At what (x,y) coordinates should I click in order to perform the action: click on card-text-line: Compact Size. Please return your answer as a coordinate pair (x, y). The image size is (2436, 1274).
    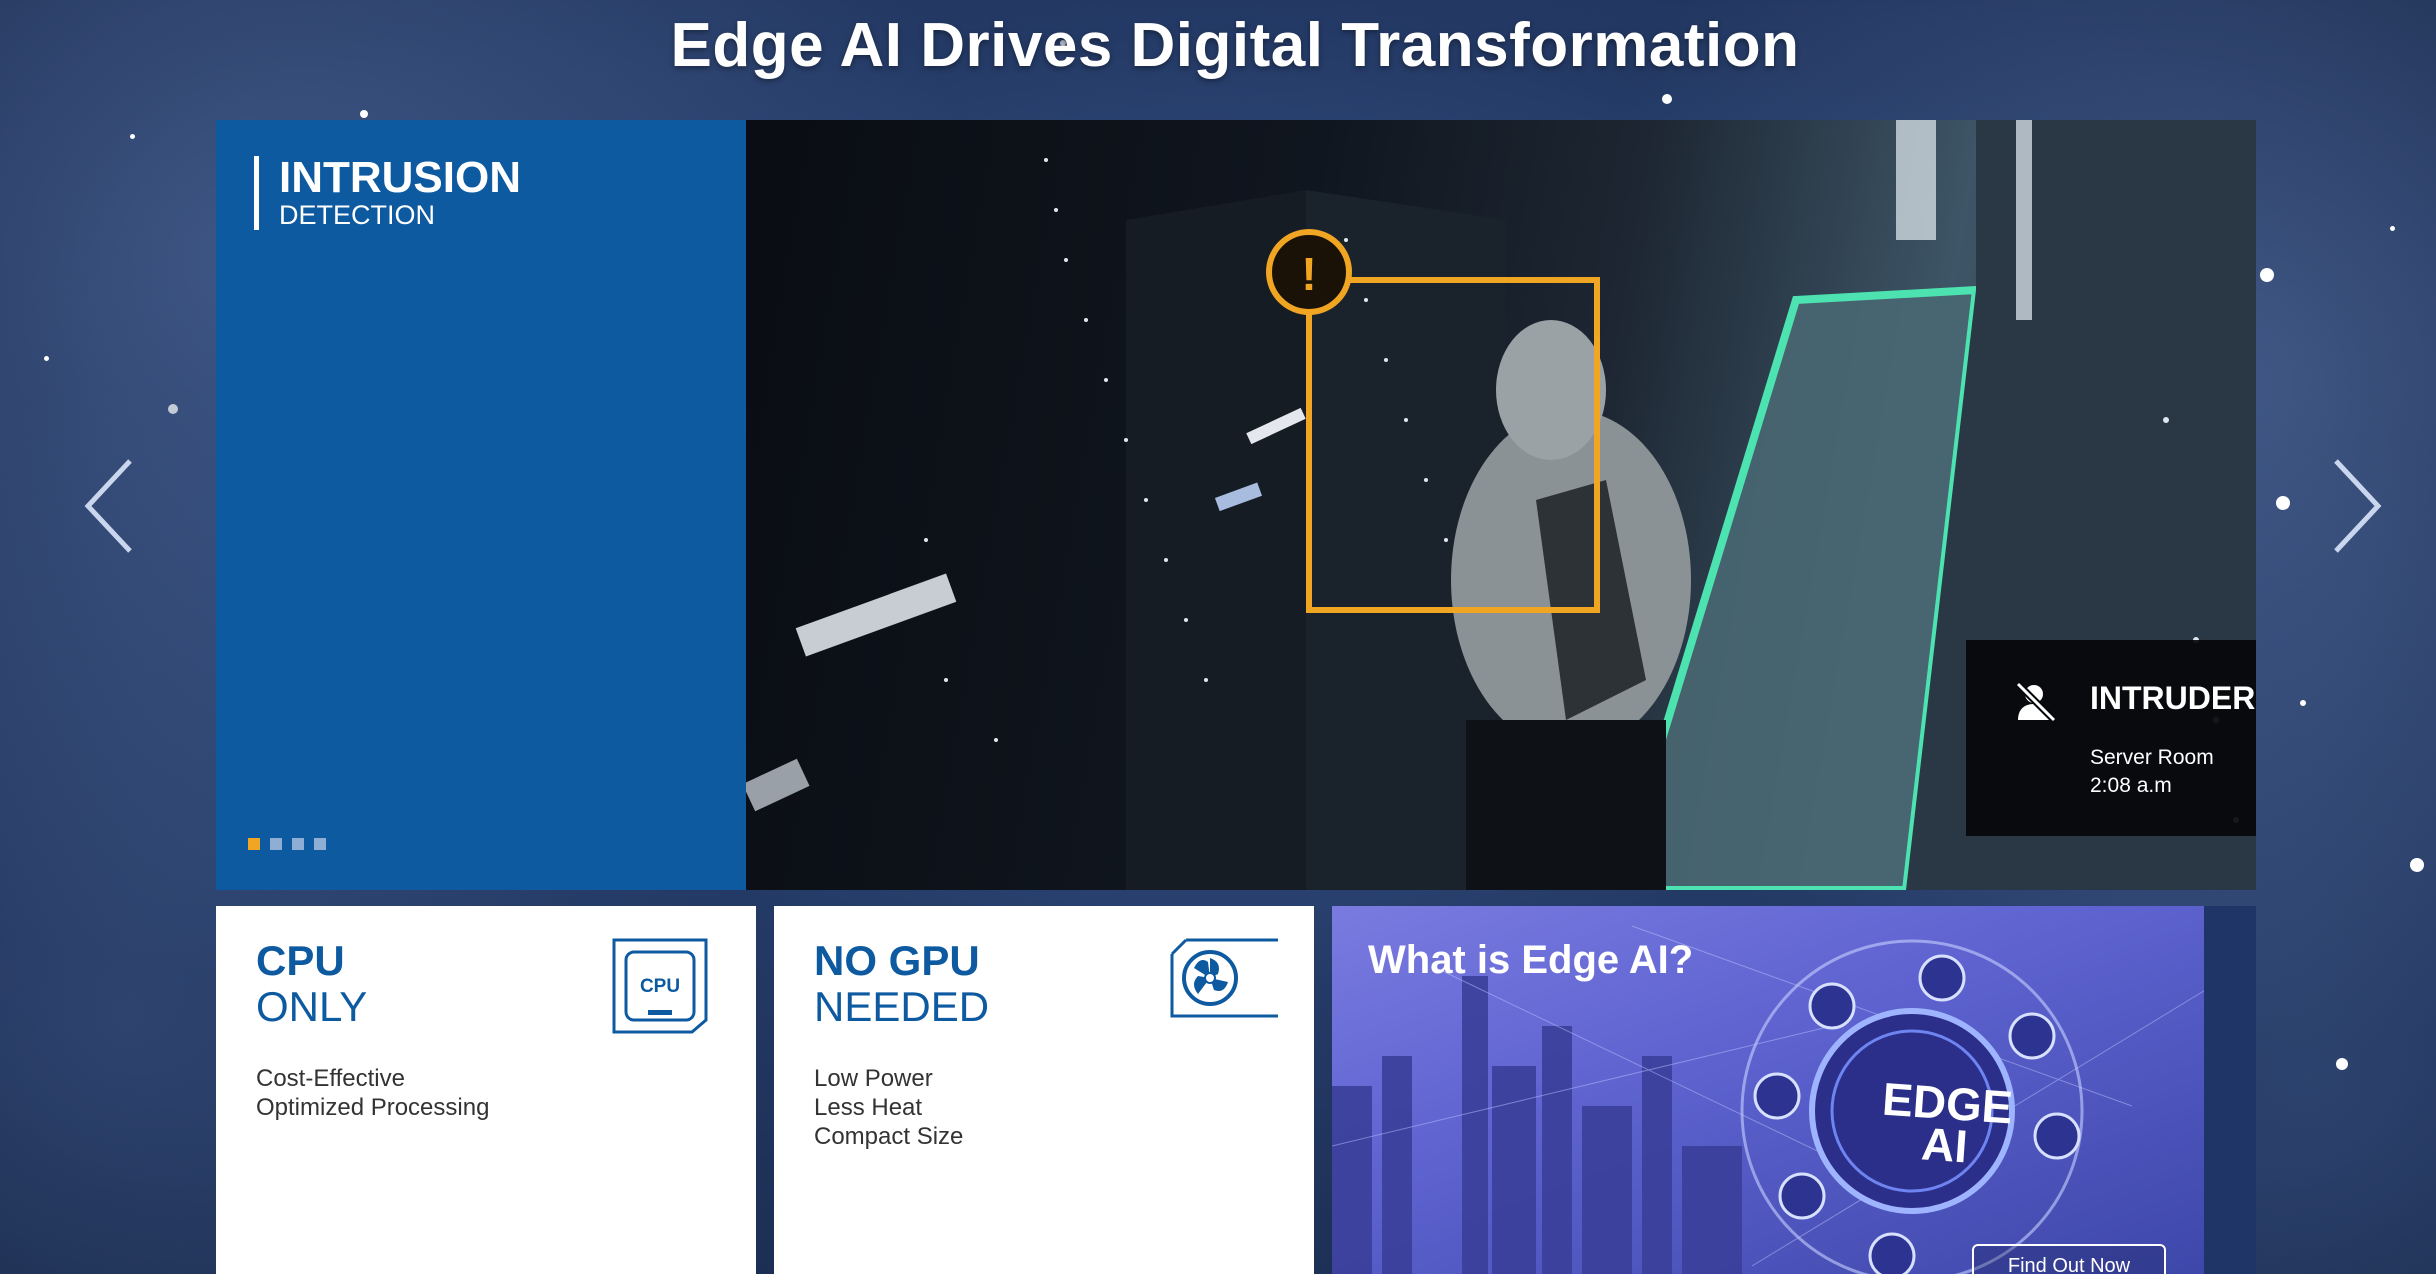
    Looking at the image, I should click on (889, 1136).